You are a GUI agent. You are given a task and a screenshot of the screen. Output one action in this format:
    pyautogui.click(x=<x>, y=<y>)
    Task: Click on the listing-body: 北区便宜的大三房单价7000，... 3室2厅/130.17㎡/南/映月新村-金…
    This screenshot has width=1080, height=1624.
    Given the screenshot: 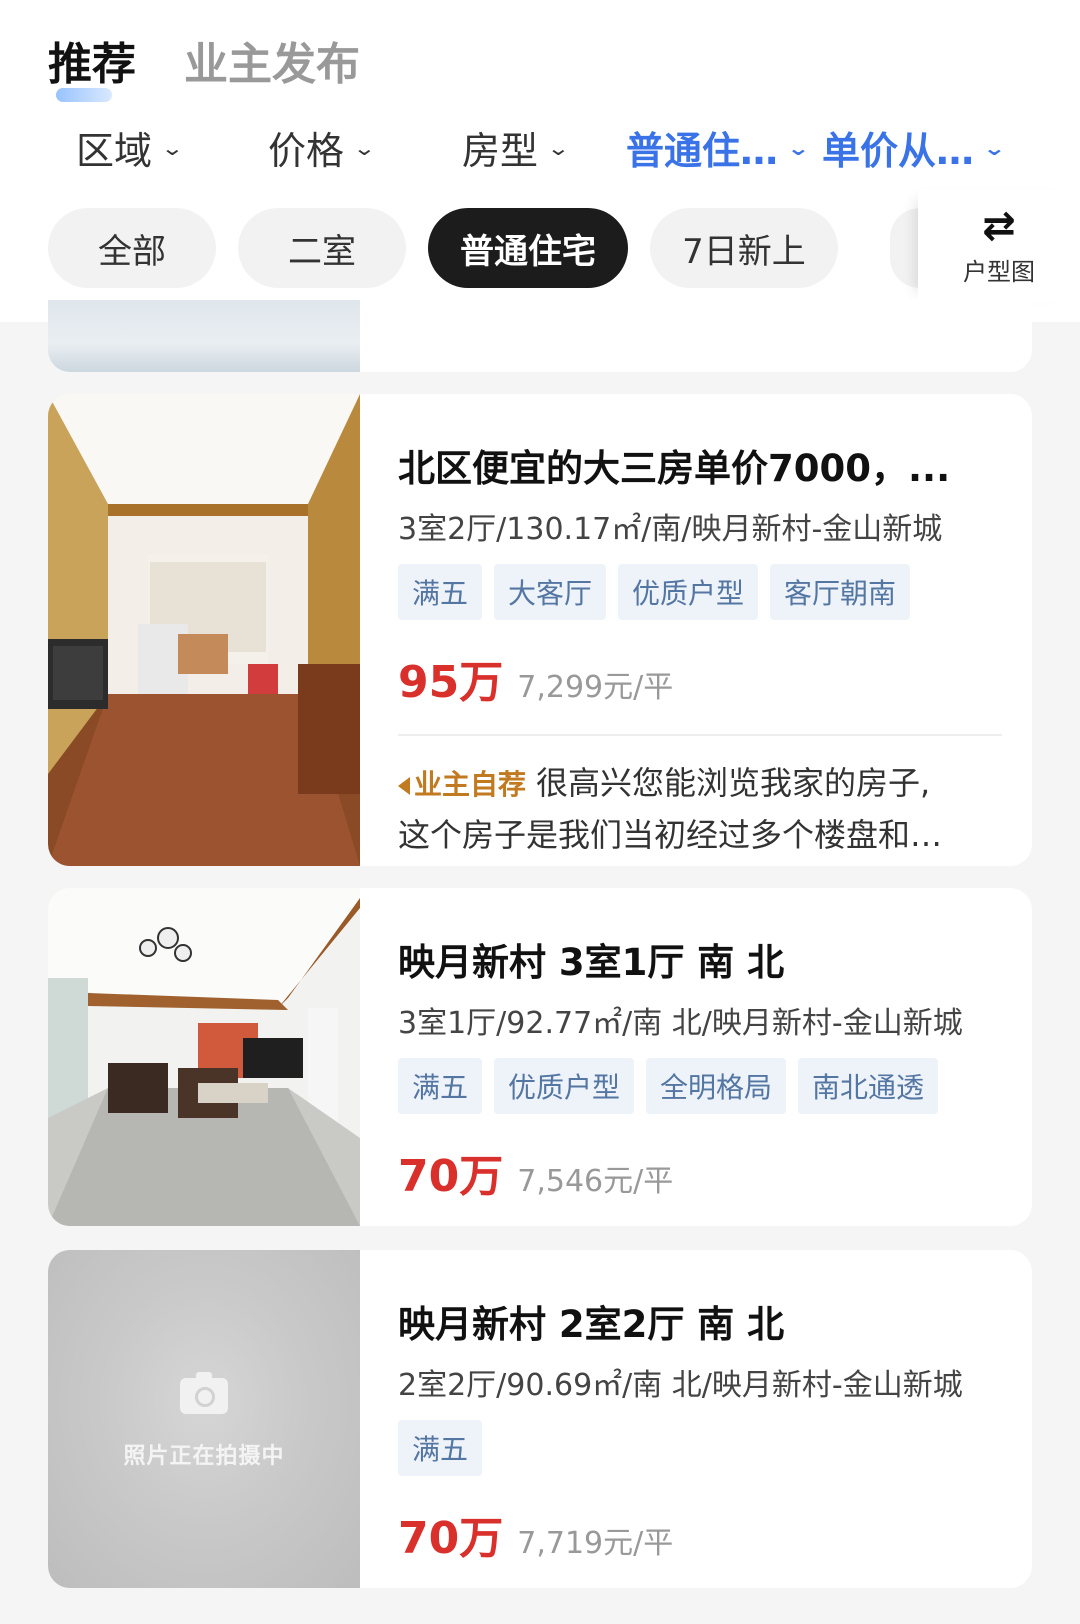 What is the action you would take?
    pyautogui.click(x=700, y=649)
    